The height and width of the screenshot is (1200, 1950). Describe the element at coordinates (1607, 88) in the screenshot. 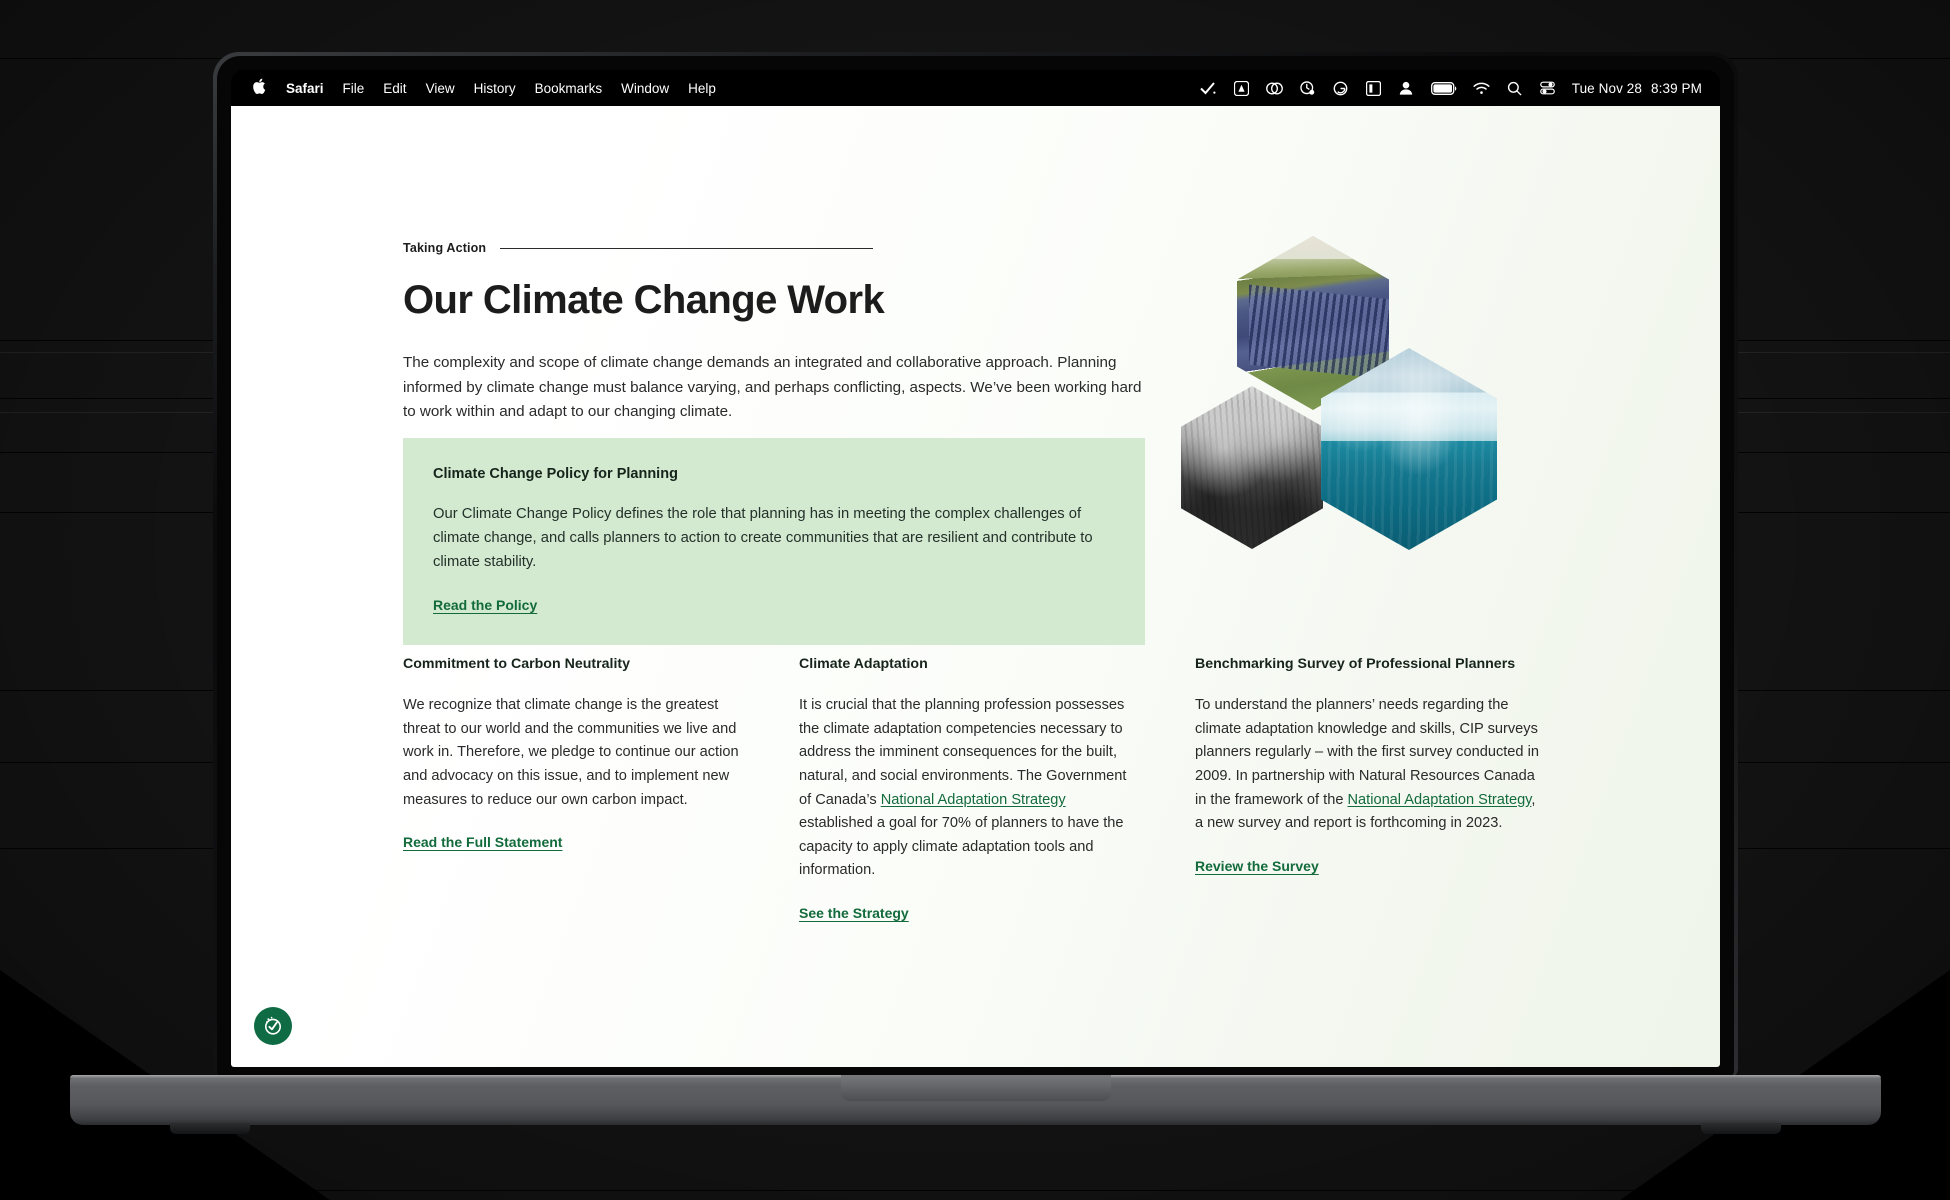

I see `clock-date: Tue Nov 28` at that location.